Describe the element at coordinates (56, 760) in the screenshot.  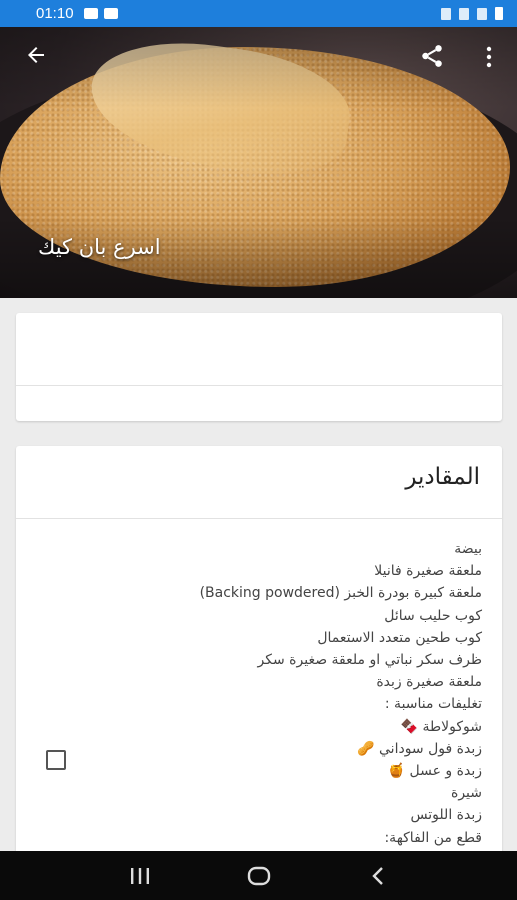
I see `ingredients-checkbox` at that location.